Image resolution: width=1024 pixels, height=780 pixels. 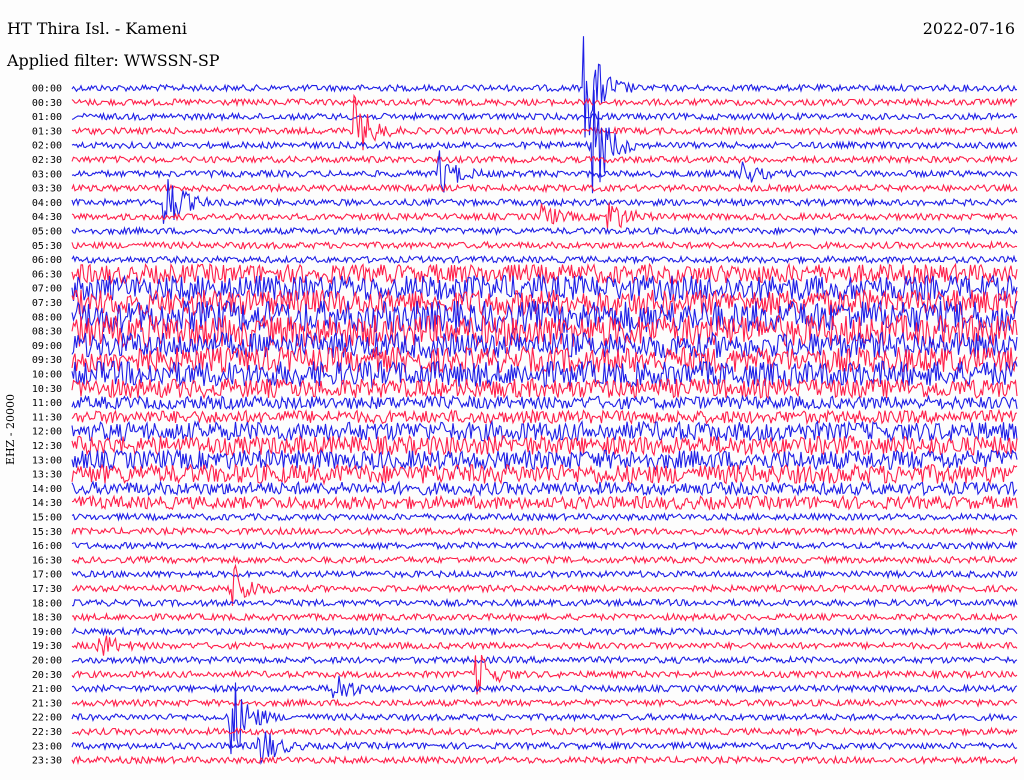 I want to click on time-tick-label: 02:30, so click(x=47, y=160).